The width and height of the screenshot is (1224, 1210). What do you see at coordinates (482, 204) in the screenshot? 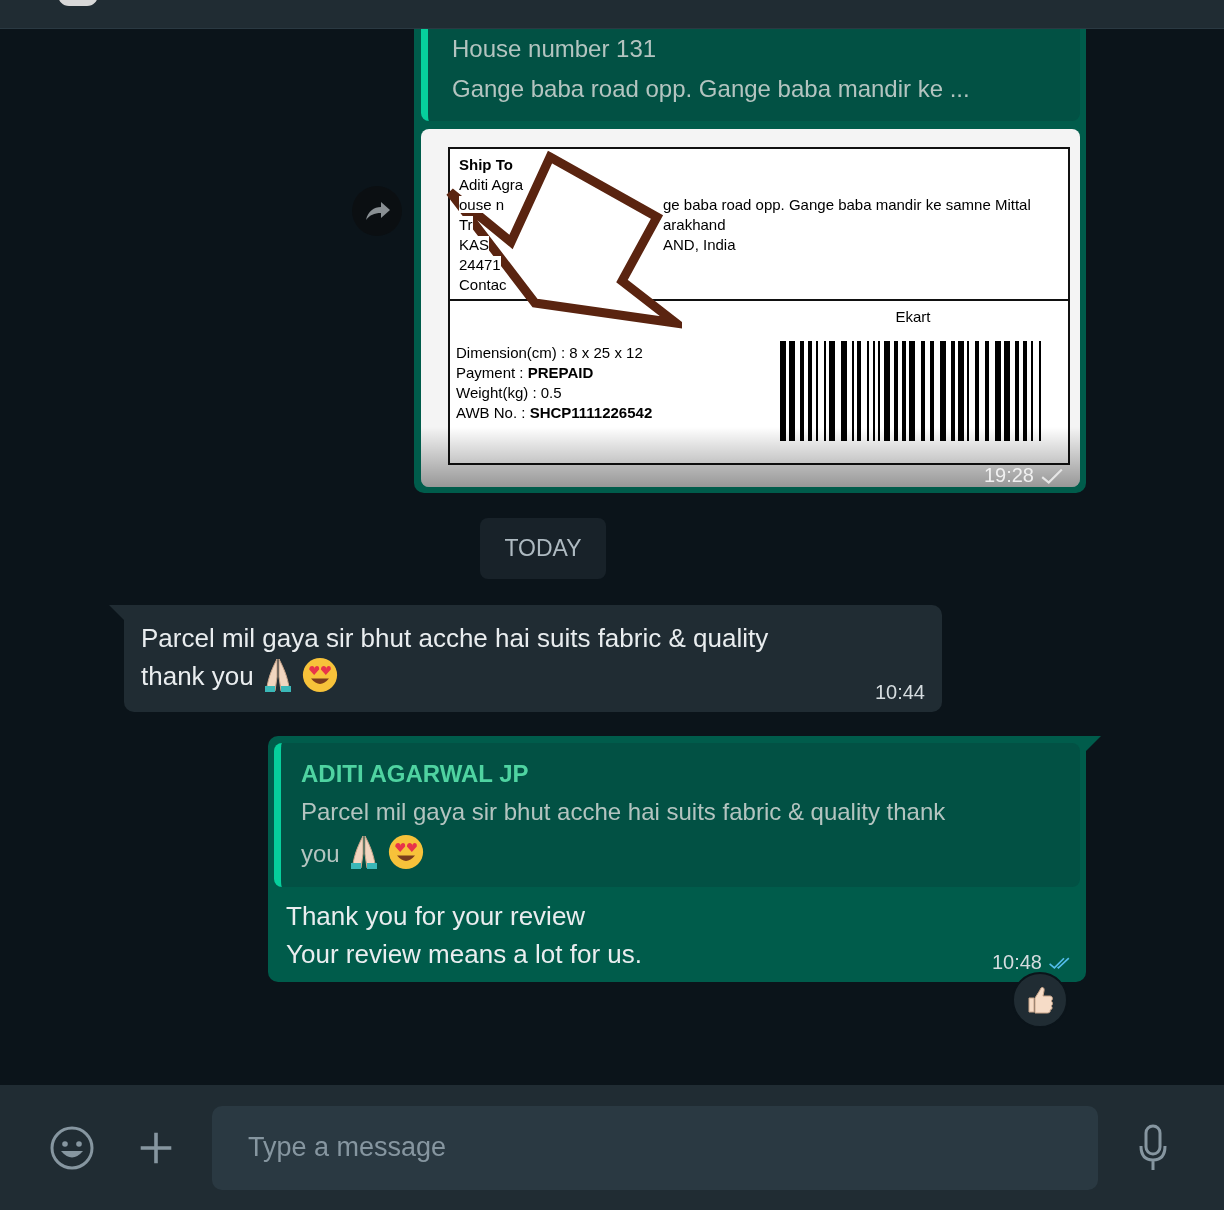
I see `address-text: ouse n` at bounding box center [482, 204].